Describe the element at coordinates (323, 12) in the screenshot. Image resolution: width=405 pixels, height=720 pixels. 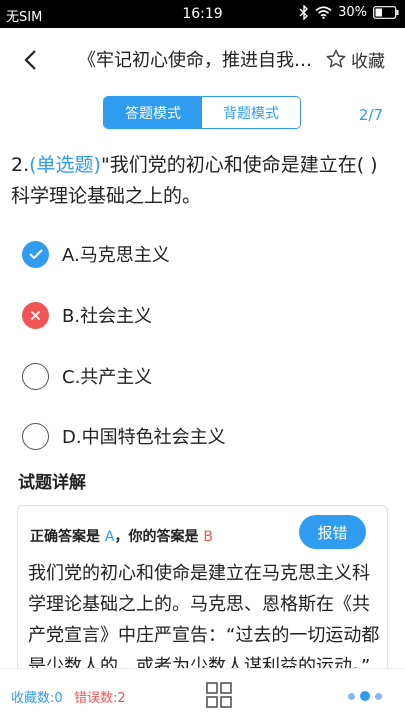
I see `wifi-icon` at that location.